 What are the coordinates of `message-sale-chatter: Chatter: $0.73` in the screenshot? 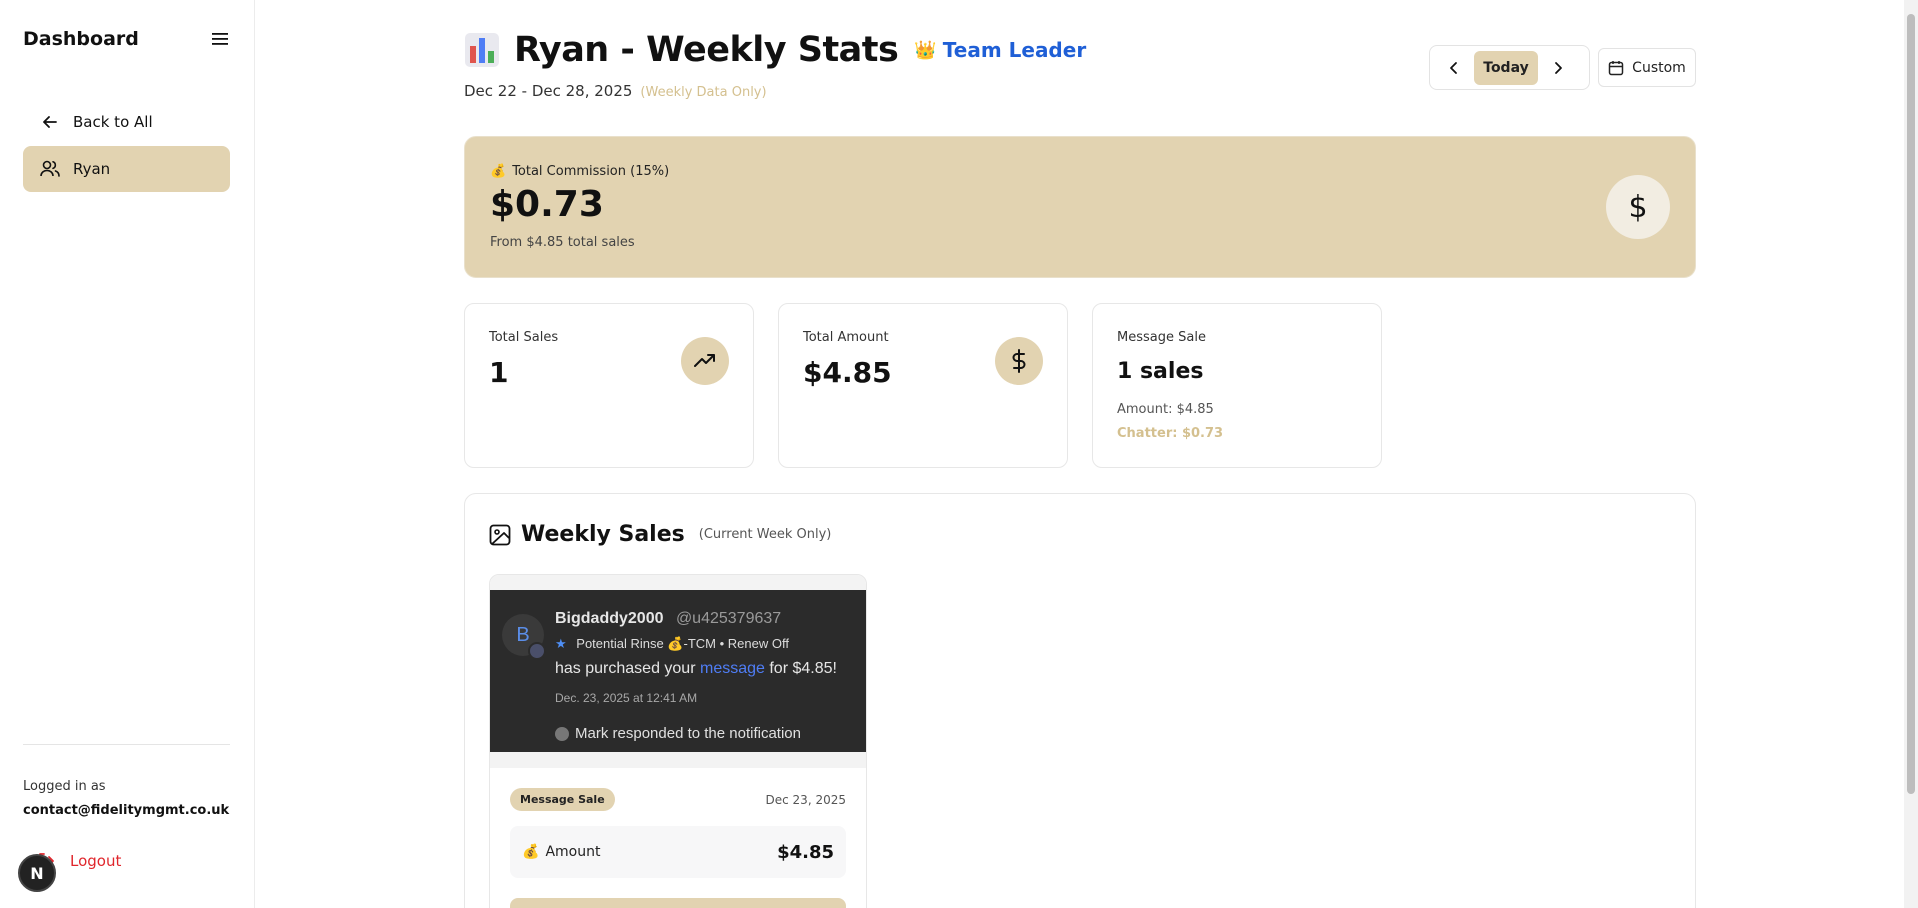 It's located at (1170, 433).